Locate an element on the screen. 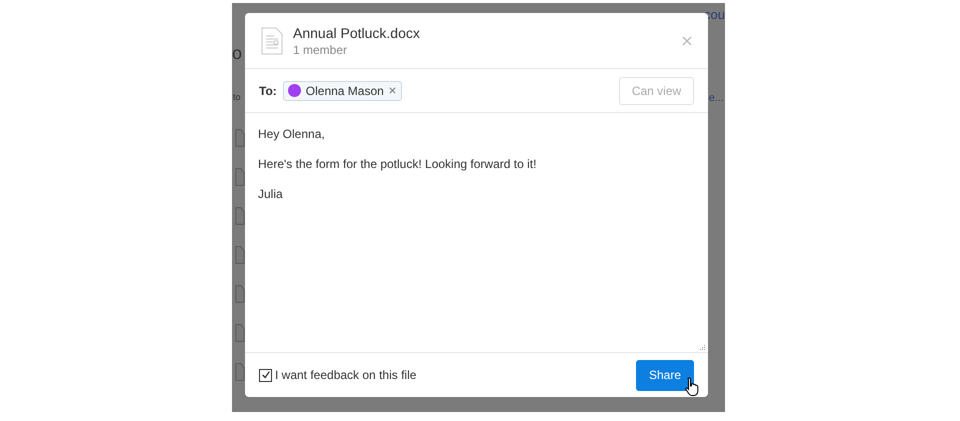 This screenshot has width=960, height=421. feedback-label: I want feedback on this file is located at coordinates (345, 375).